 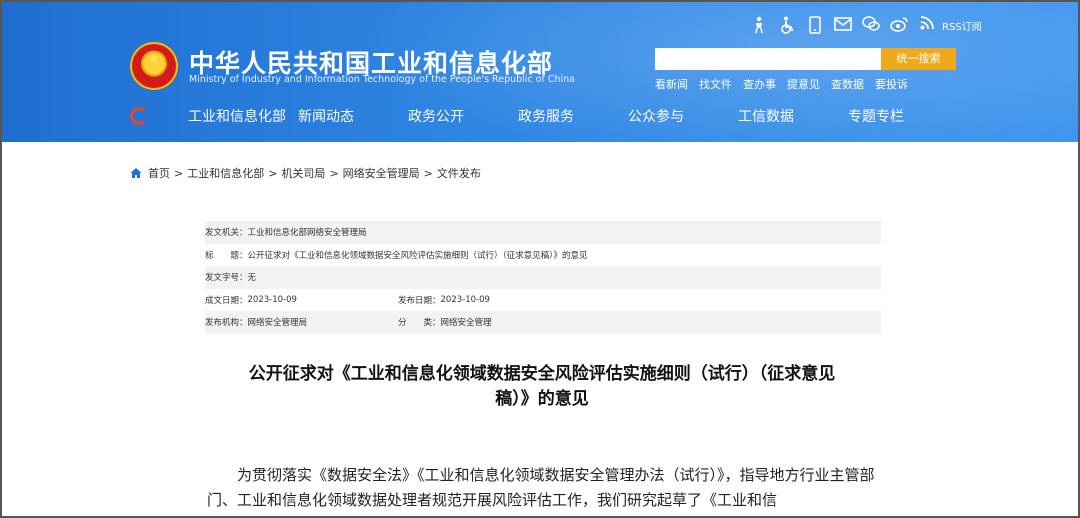 What do you see at coordinates (301, 300) in the screenshot?
I see `created-cell: 成文日期： 2023-10-09` at bounding box center [301, 300].